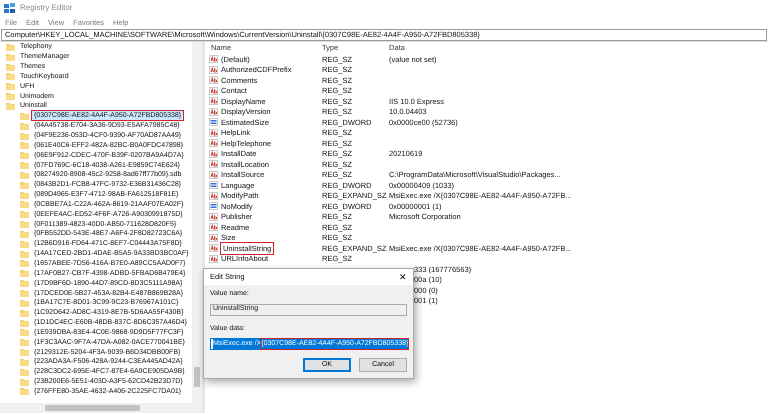  Describe the element at coordinates (46, 8) in the screenshot. I see `window-title: Registry Editor` at that location.